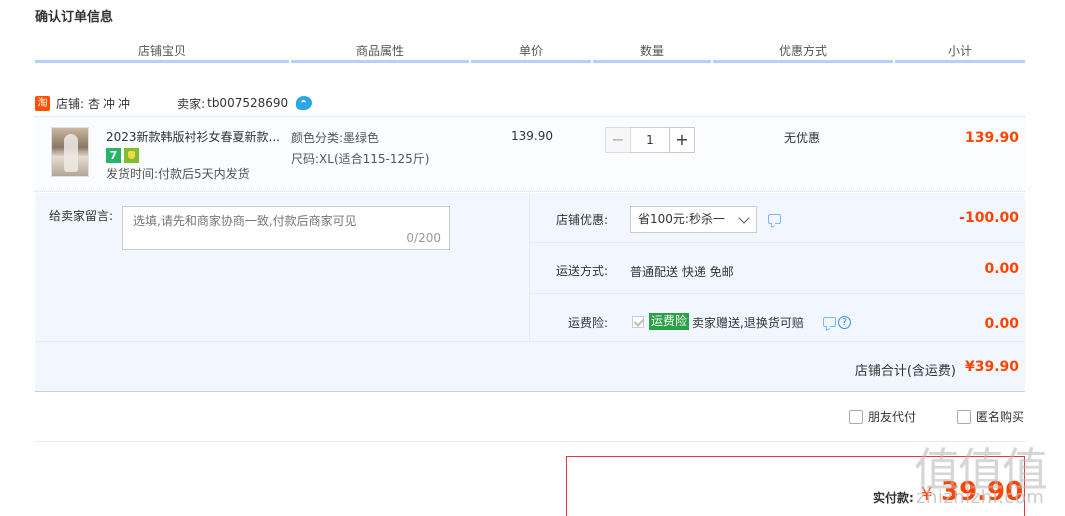 This screenshot has height=516, width=1065. Describe the element at coordinates (530, 441) in the screenshot. I see `divider` at that location.